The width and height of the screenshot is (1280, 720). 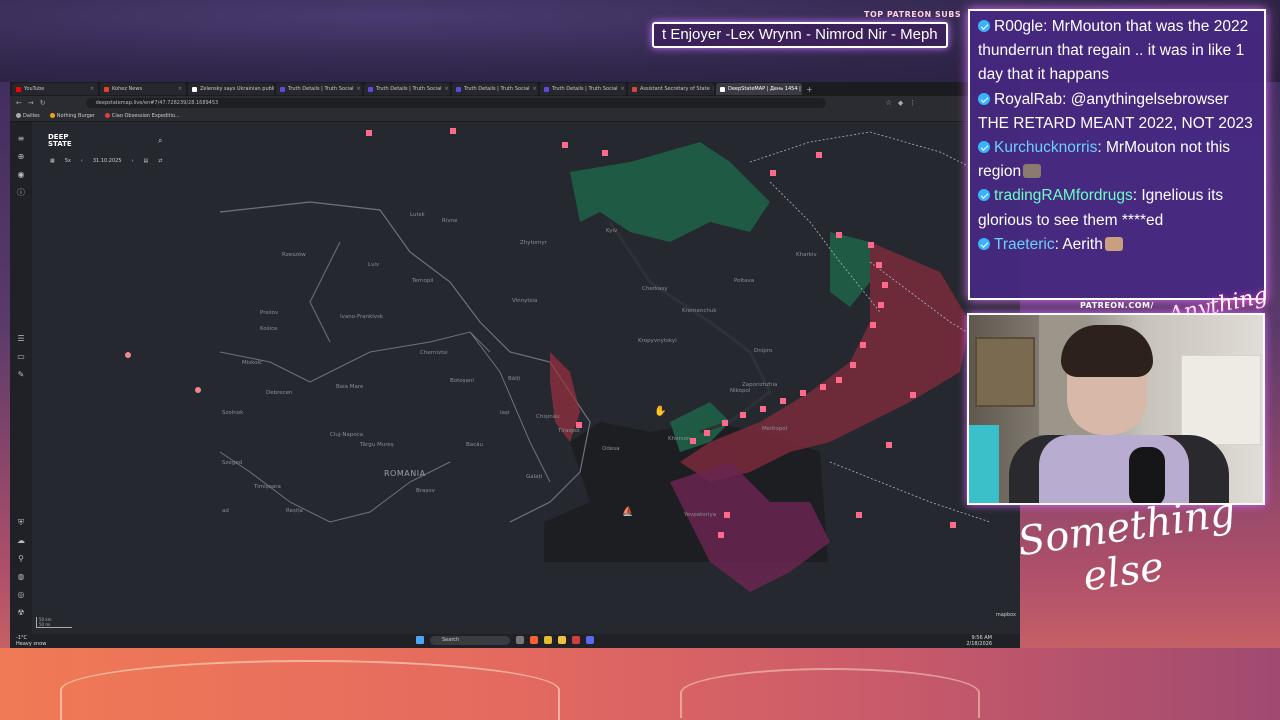 I want to click on map-city-label: Timișoara, so click(x=267, y=487).